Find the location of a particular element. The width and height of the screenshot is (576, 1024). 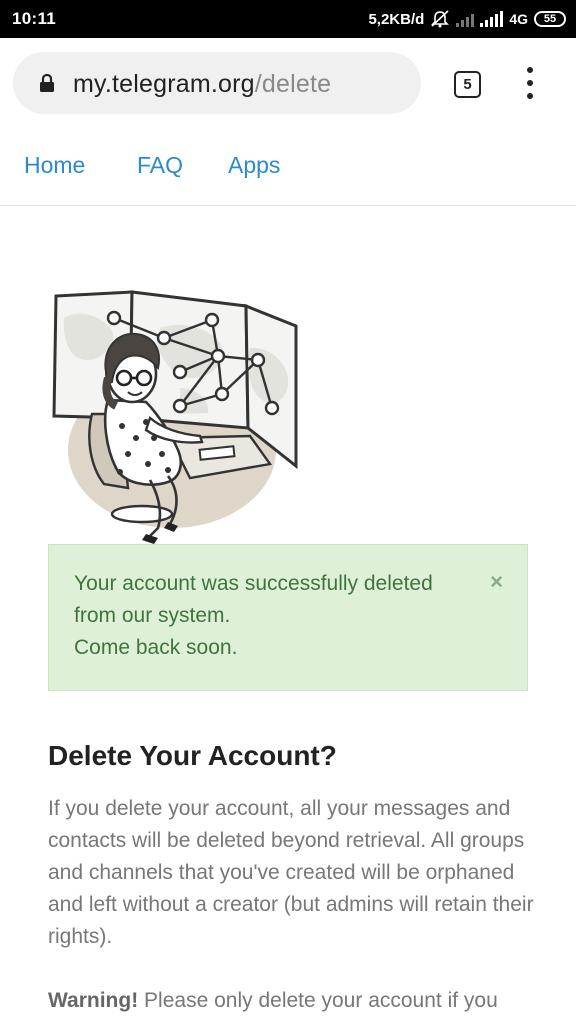

alert-line-3: Come back soon. is located at coordinates (156, 647).